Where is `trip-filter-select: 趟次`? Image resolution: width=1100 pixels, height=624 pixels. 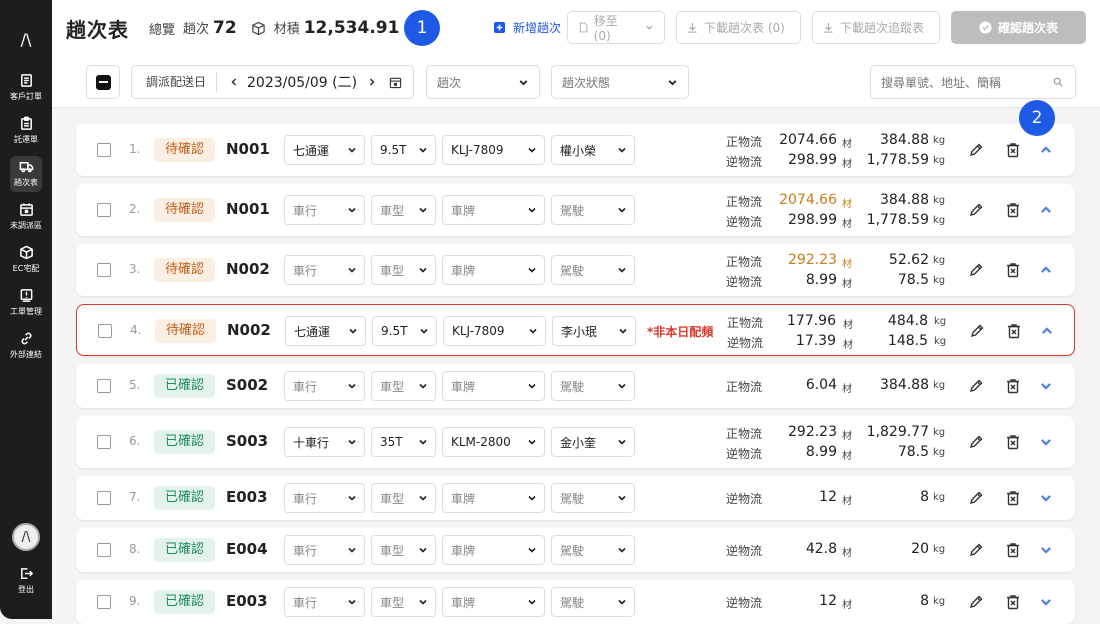
trip-filter-select: 趟次 is located at coordinates (483, 82).